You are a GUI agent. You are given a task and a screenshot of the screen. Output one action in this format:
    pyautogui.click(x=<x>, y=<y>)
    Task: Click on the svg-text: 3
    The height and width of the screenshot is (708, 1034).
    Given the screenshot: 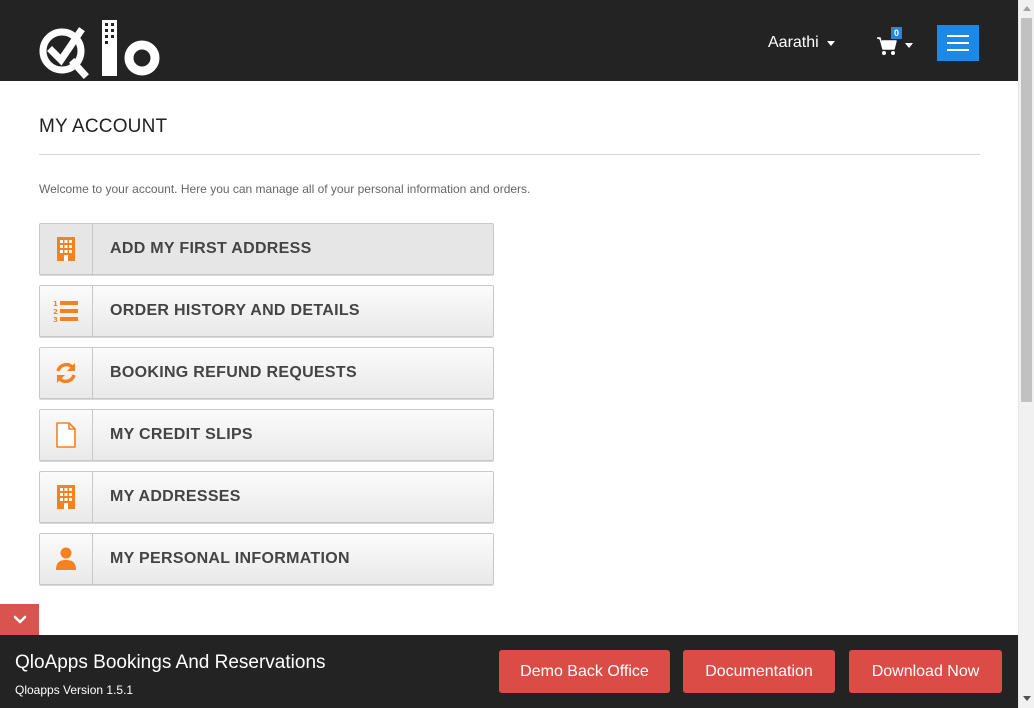 What is the action you would take?
    pyautogui.click(x=55, y=319)
    